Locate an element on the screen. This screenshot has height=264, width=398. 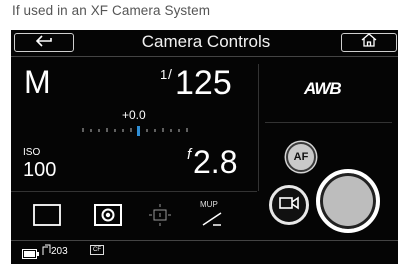
home-icon is located at coordinates (369, 42).